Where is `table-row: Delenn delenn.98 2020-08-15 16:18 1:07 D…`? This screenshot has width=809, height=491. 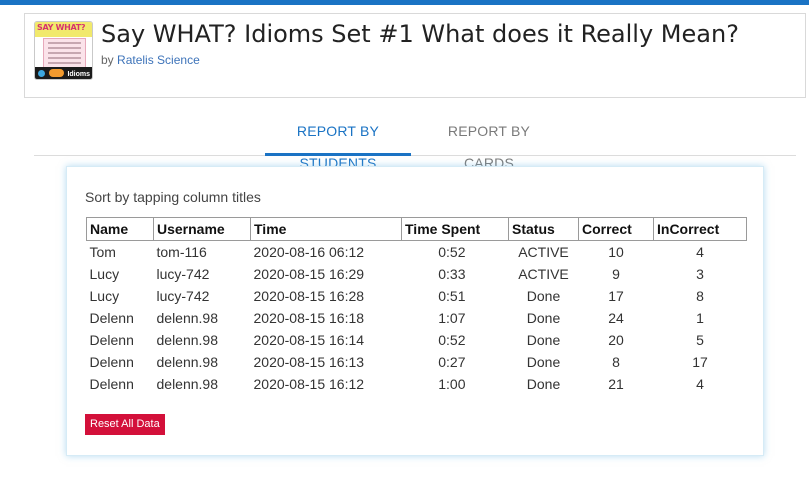
table-row: Delenn delenn.98 2020-08-15 16:18 1:07 D… is located at coordinates (417, 318).